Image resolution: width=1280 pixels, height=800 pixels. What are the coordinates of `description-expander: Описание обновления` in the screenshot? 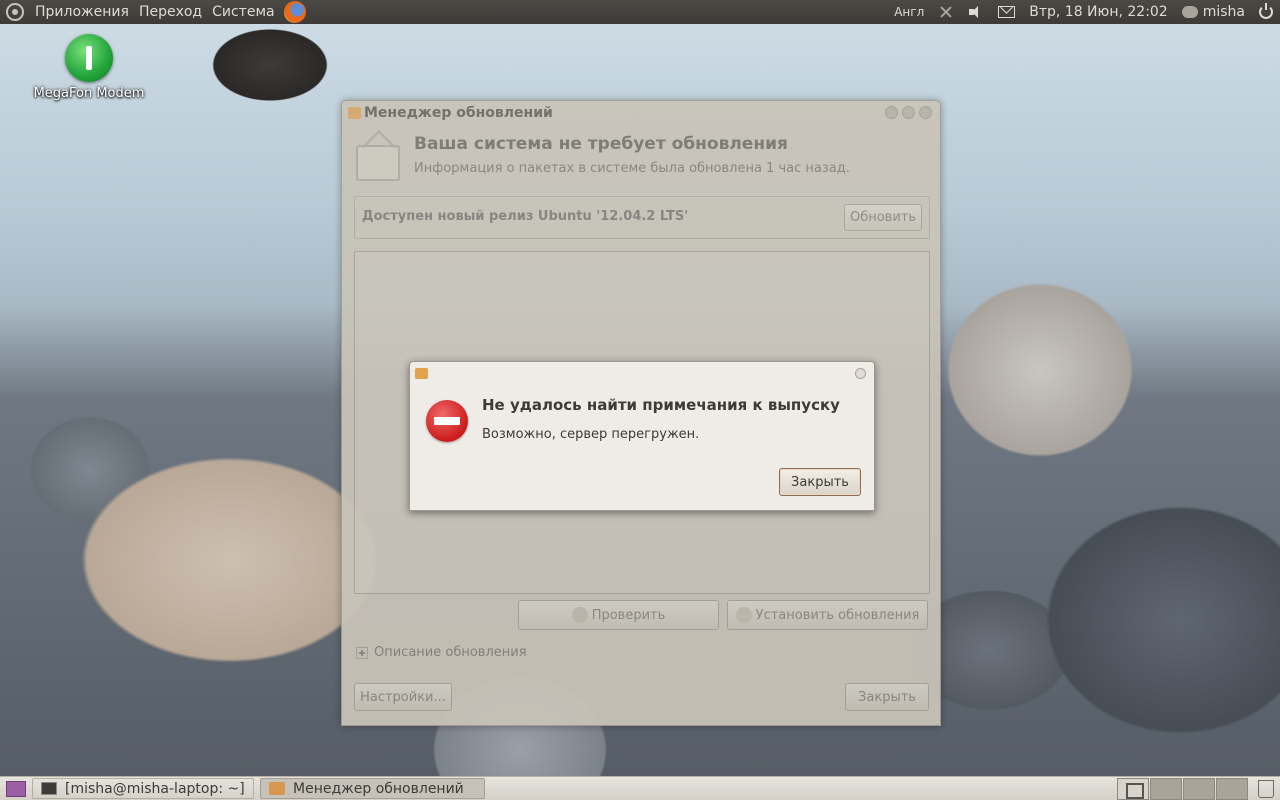 It's located at (441, 652).